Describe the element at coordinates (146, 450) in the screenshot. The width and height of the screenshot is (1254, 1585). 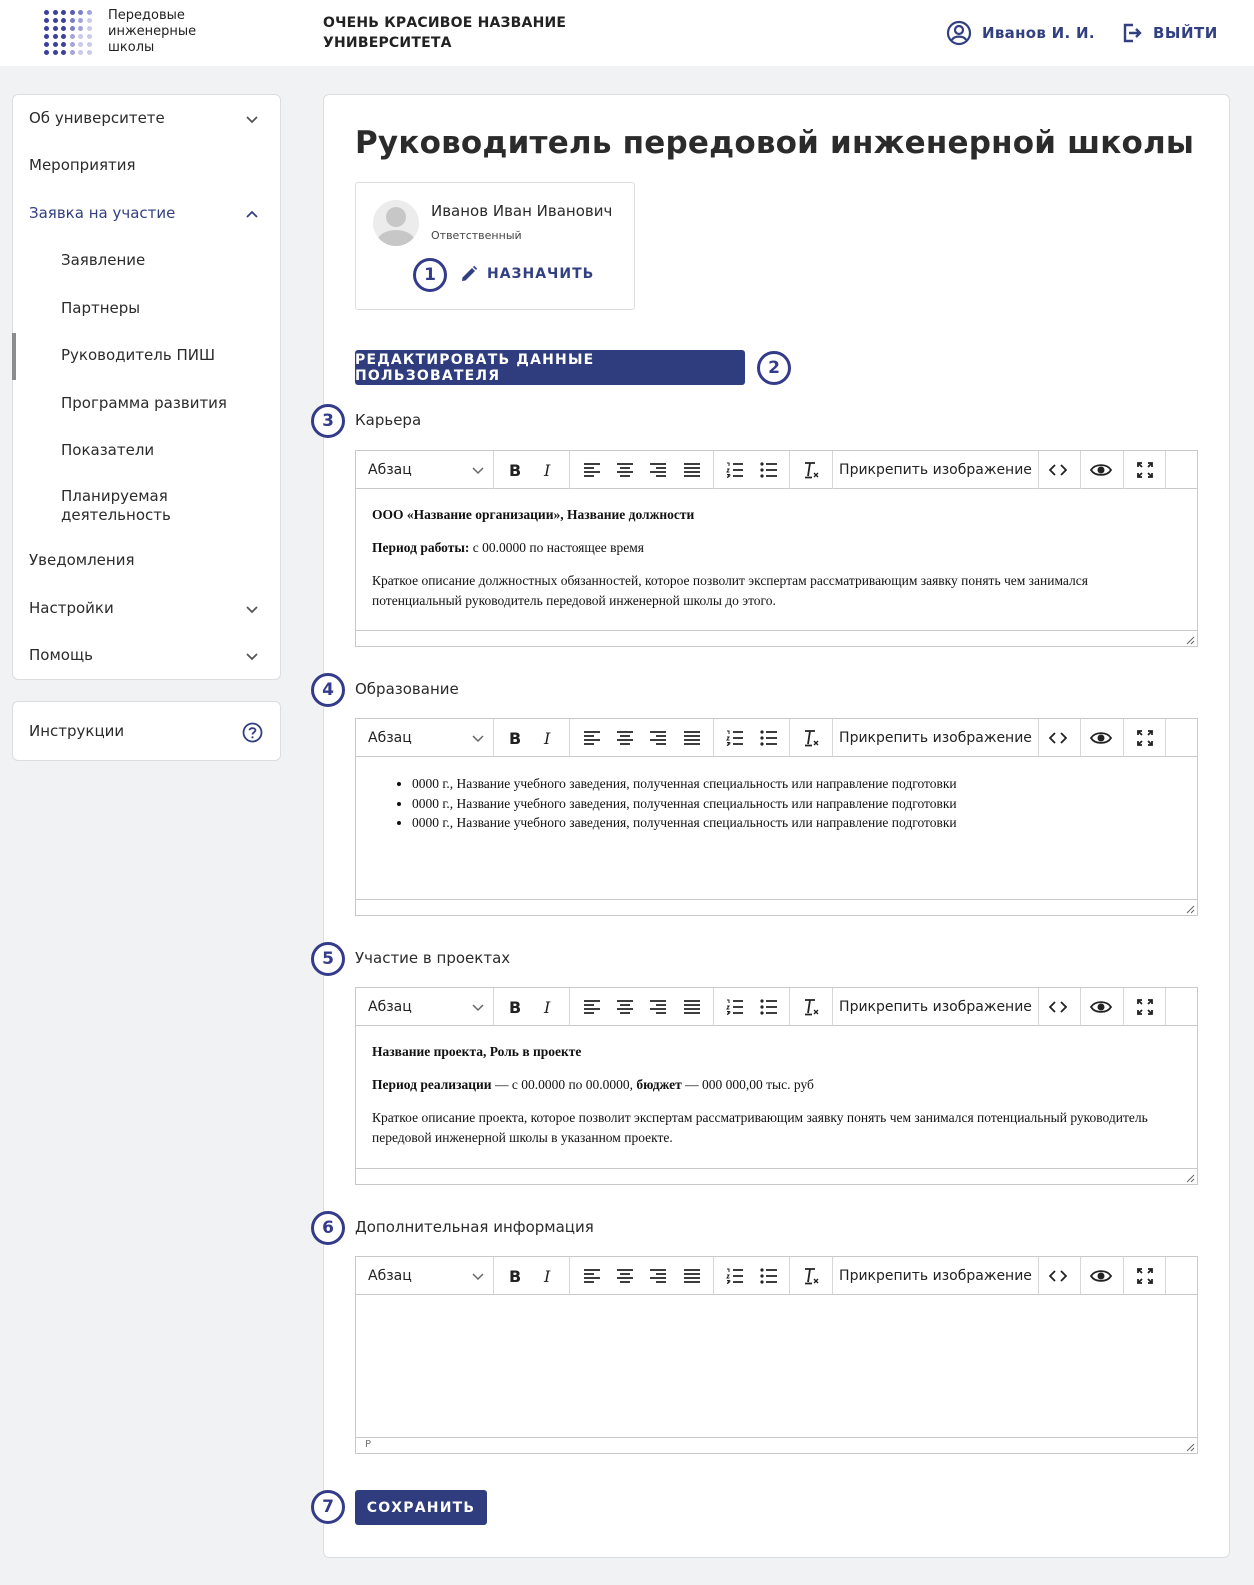
I see `sidebar-item-indicators: Показатели` at that location.